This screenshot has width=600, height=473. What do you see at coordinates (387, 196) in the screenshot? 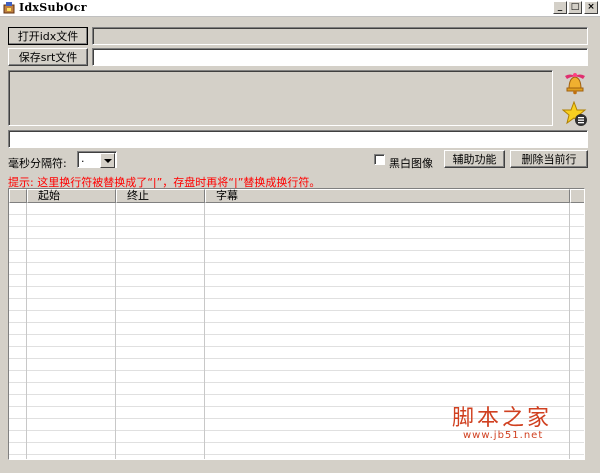
I see `column-header-subtitle: 字幕` at bounding box center [387, 196].